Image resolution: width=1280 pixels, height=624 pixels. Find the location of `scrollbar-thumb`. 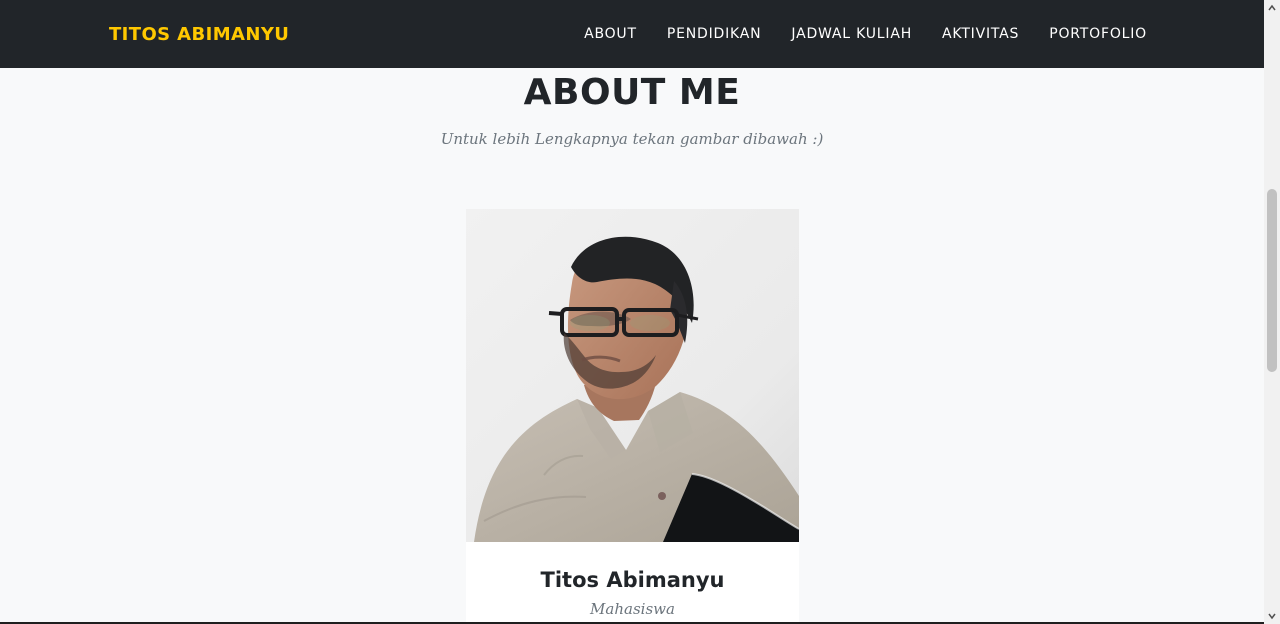

scrollbar-thumb is located at coordinates (1272, 280).